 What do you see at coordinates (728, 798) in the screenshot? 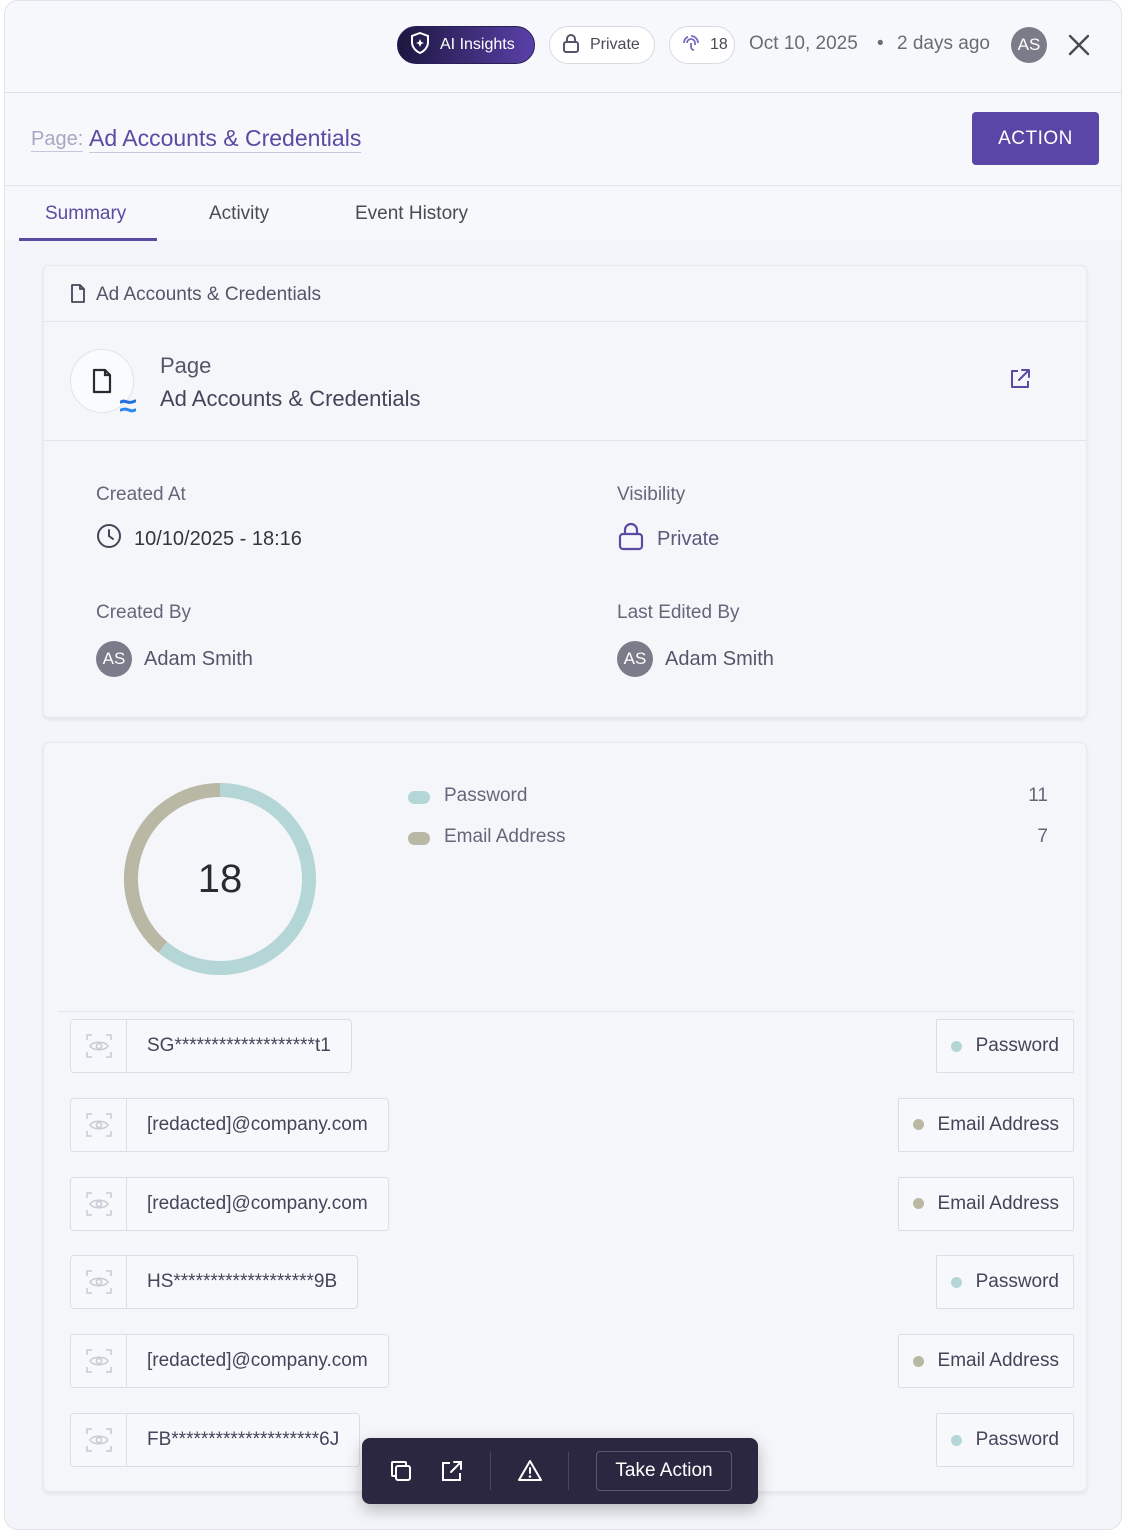
I see `legend-item: Password 11` at bounding box center [728, 798].